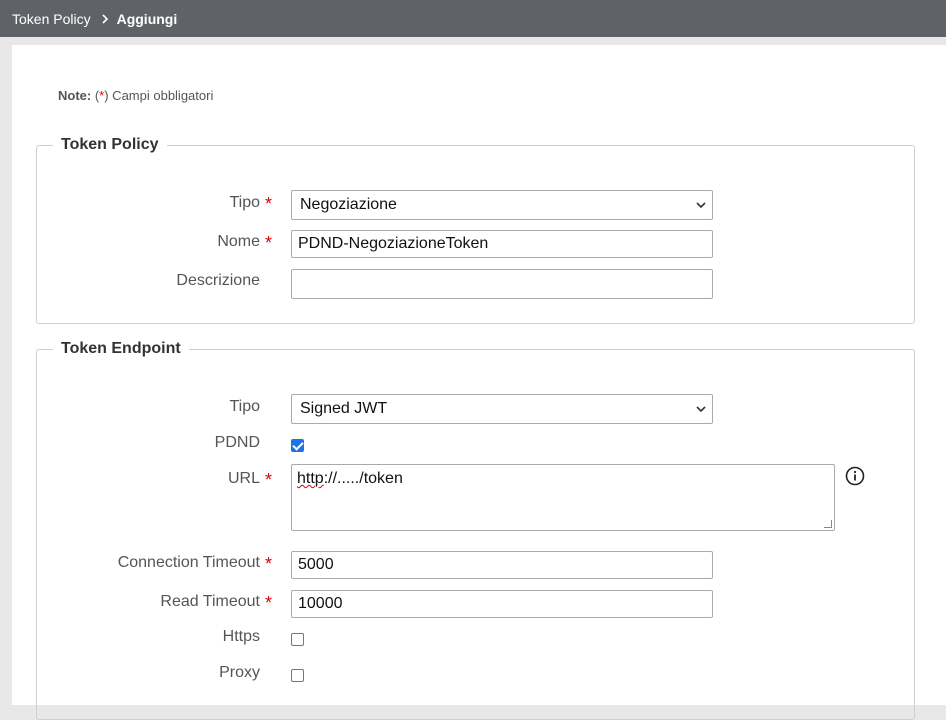 The height and width of the screenshot is (720, 946). What do you see at coordinates (105, 18) in the screenshot?
I see `chevron-right-icon` at bounding box center [105, 18].